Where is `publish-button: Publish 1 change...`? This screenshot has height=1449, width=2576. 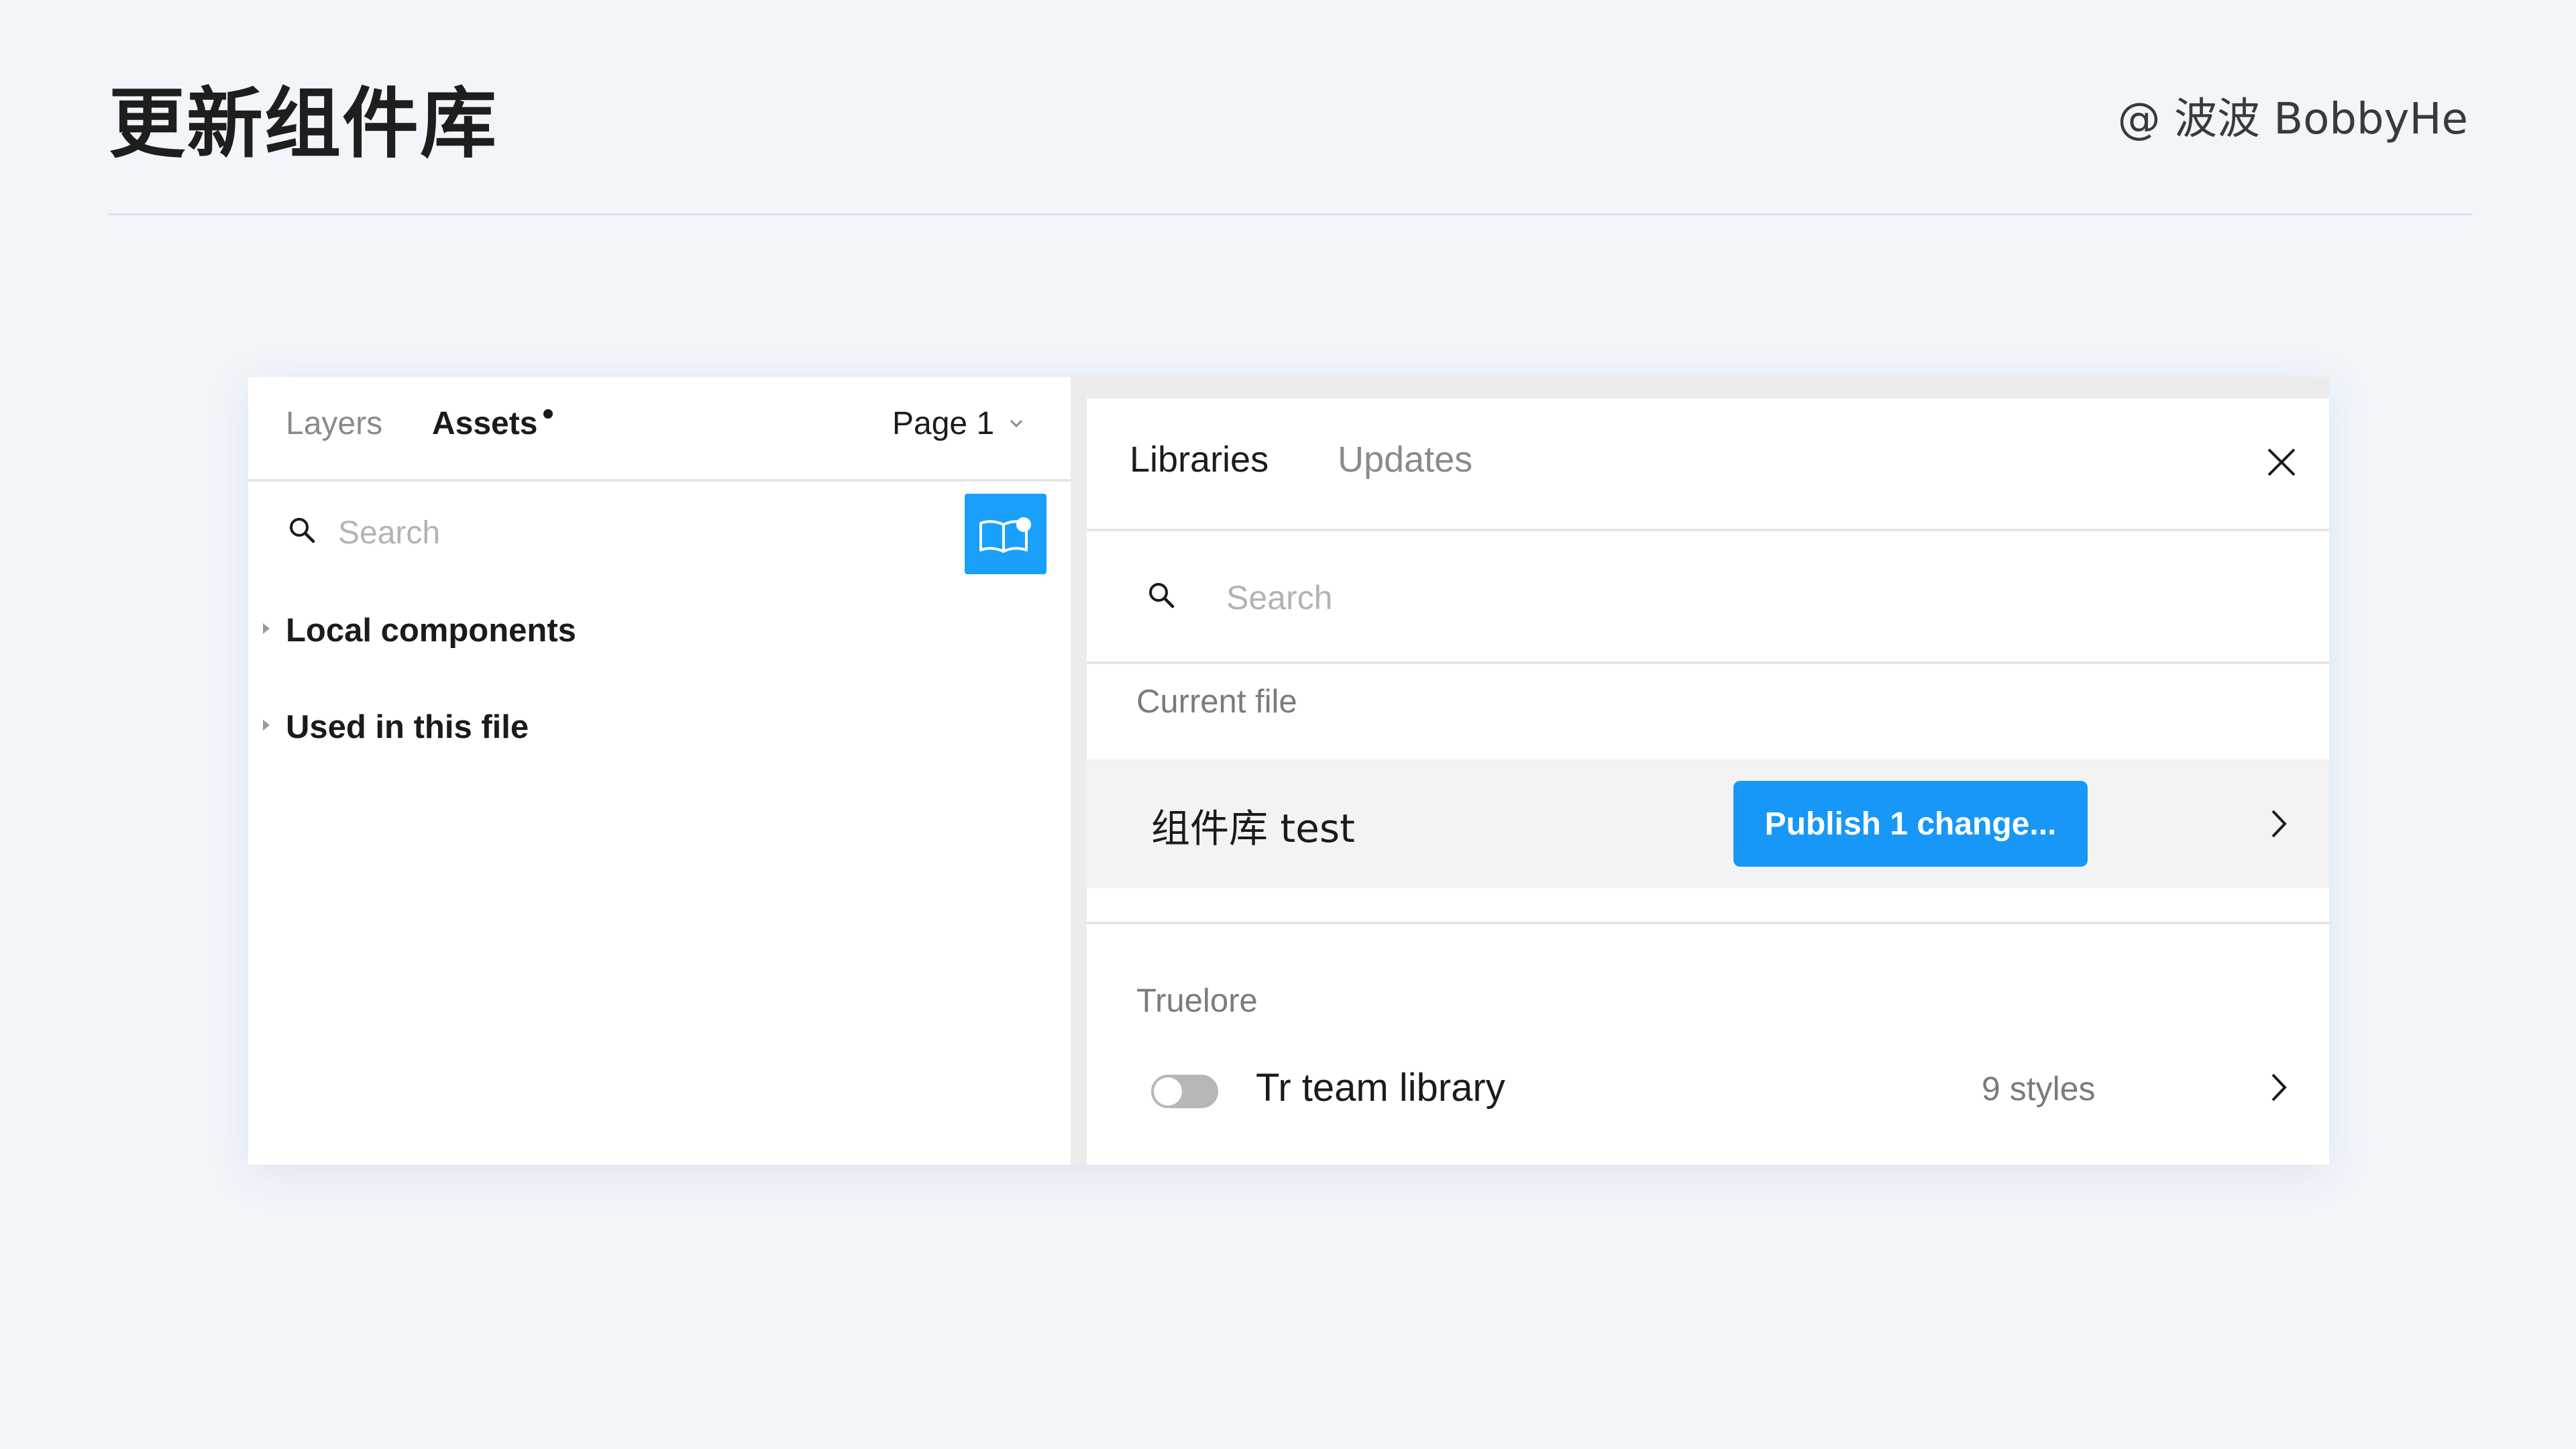 publish-button: Publish 1 change... is located at coordinates (1910, 824).